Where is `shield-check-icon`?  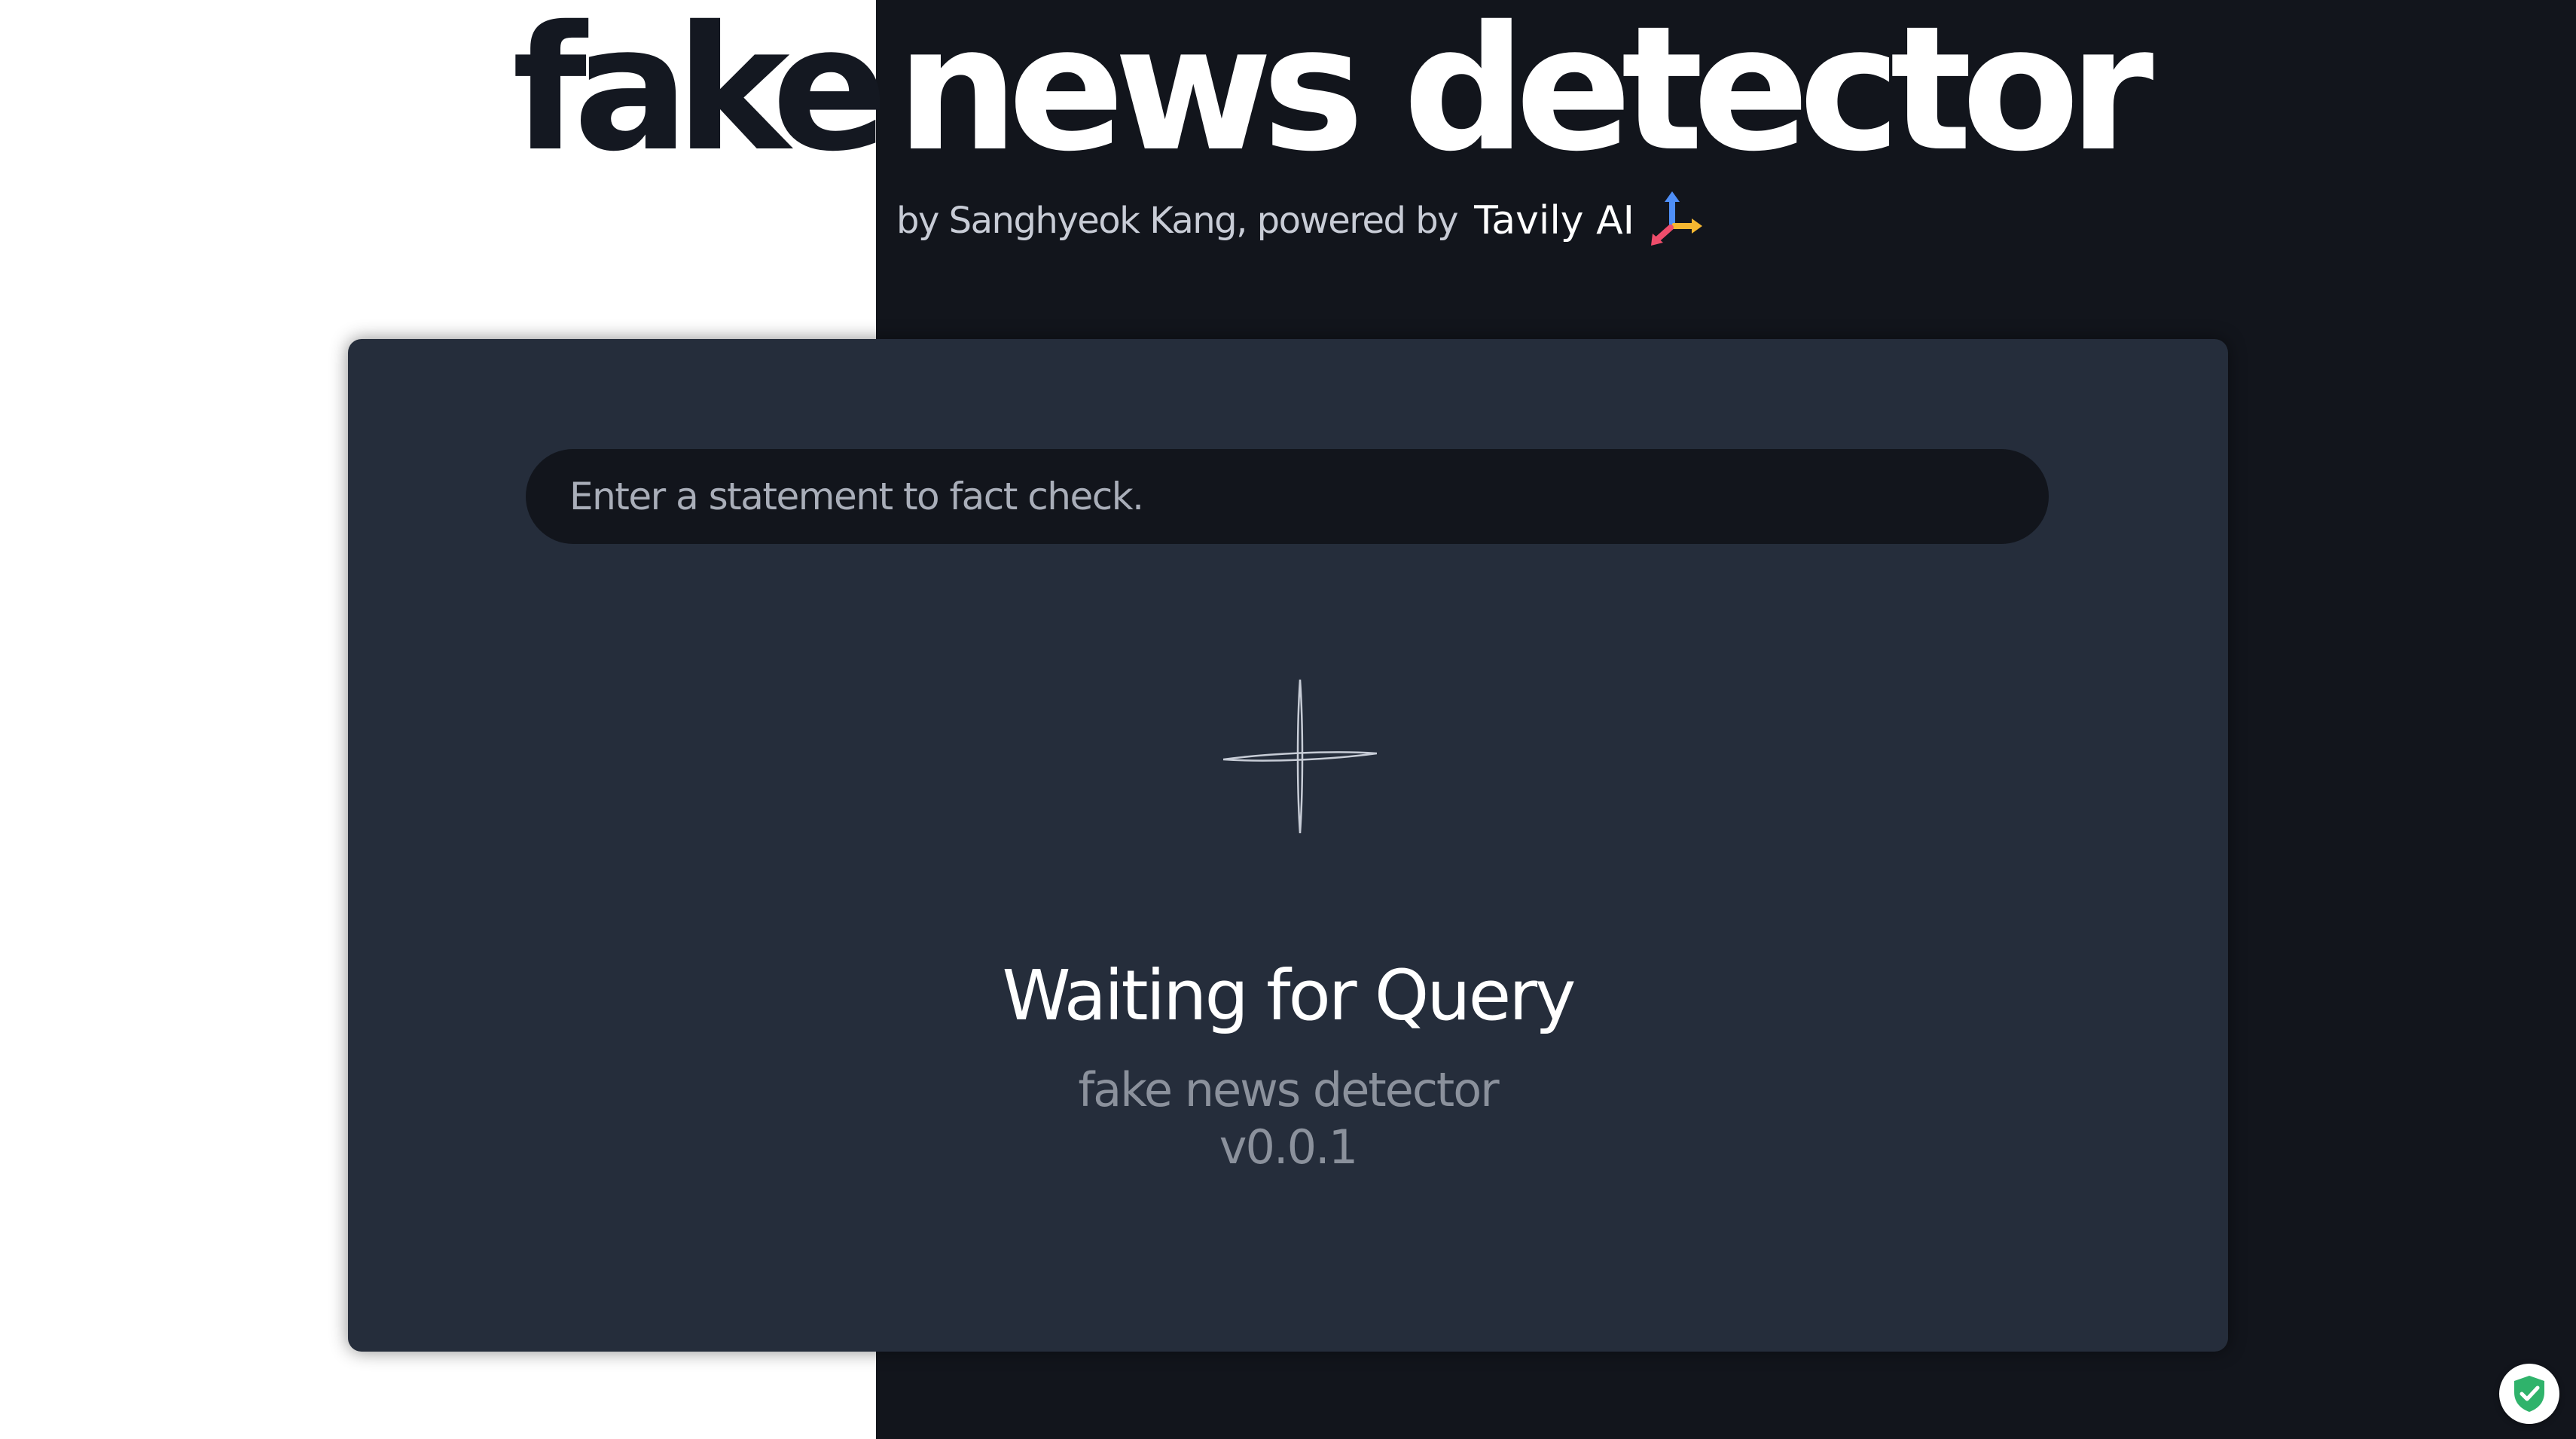
shield-check-icon is located at coordinates (2529, 1394).